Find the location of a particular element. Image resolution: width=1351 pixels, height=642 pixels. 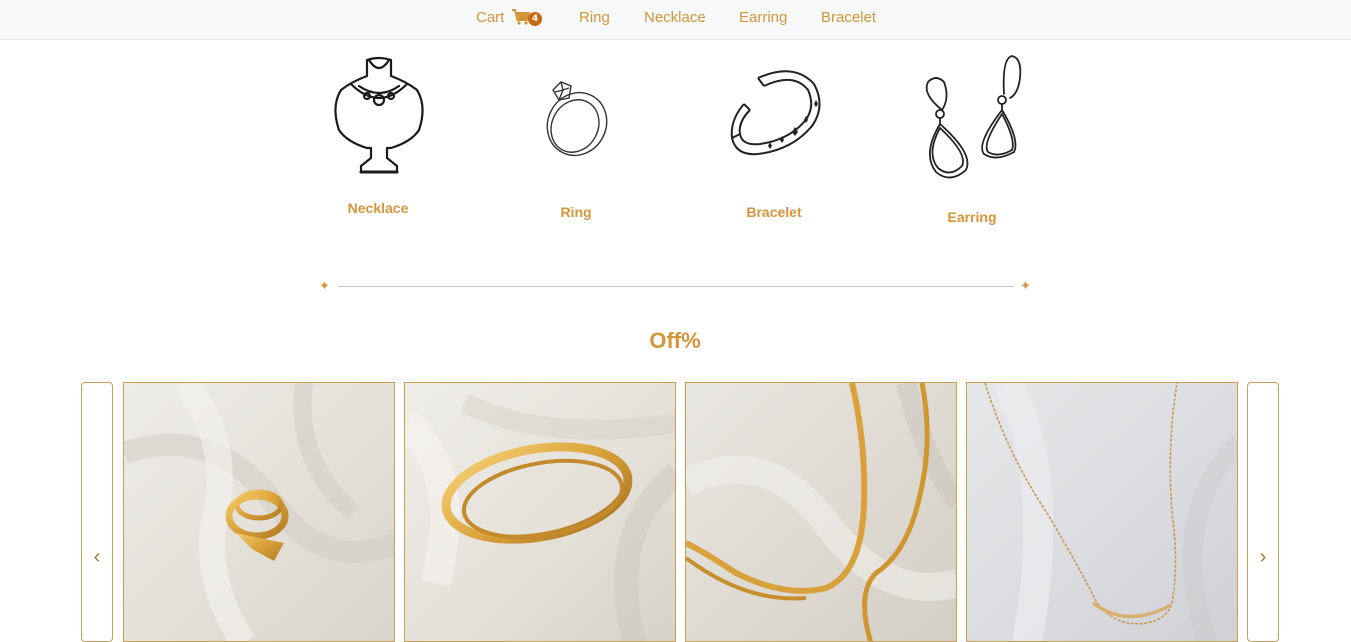

nav-ring-link: Ring is located at coordinates (594, 17).